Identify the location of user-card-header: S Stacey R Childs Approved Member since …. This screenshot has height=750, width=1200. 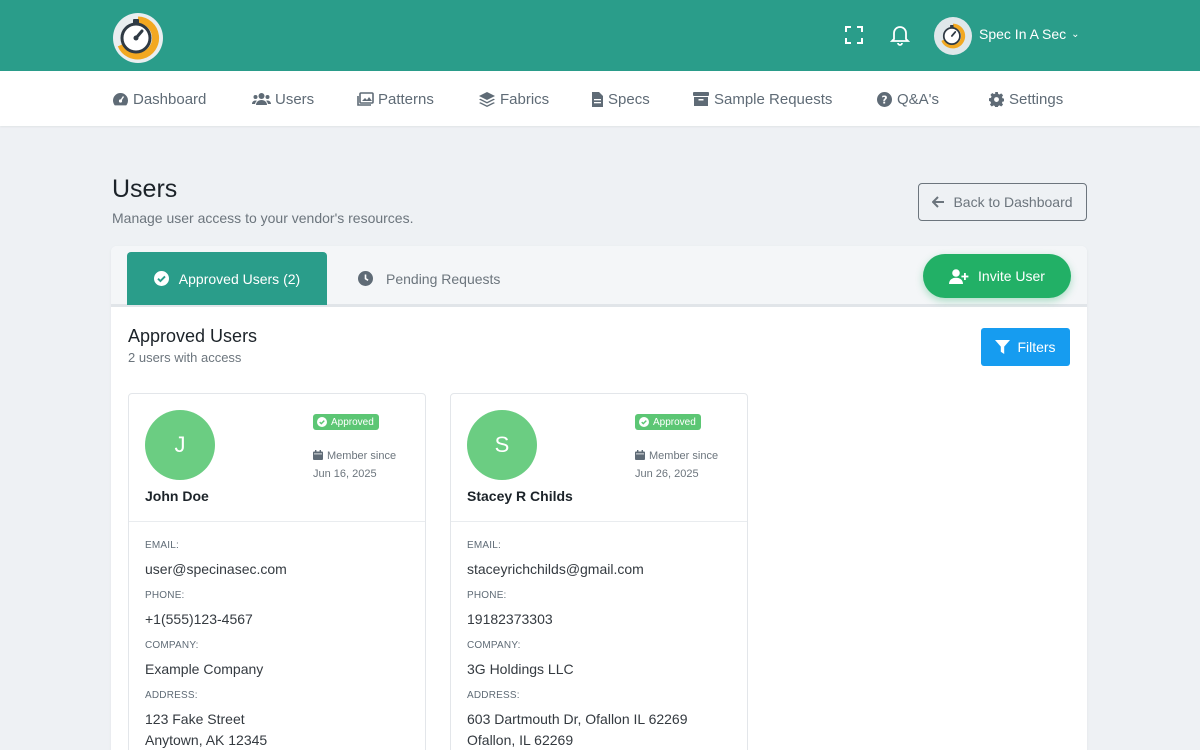
(599, 458).